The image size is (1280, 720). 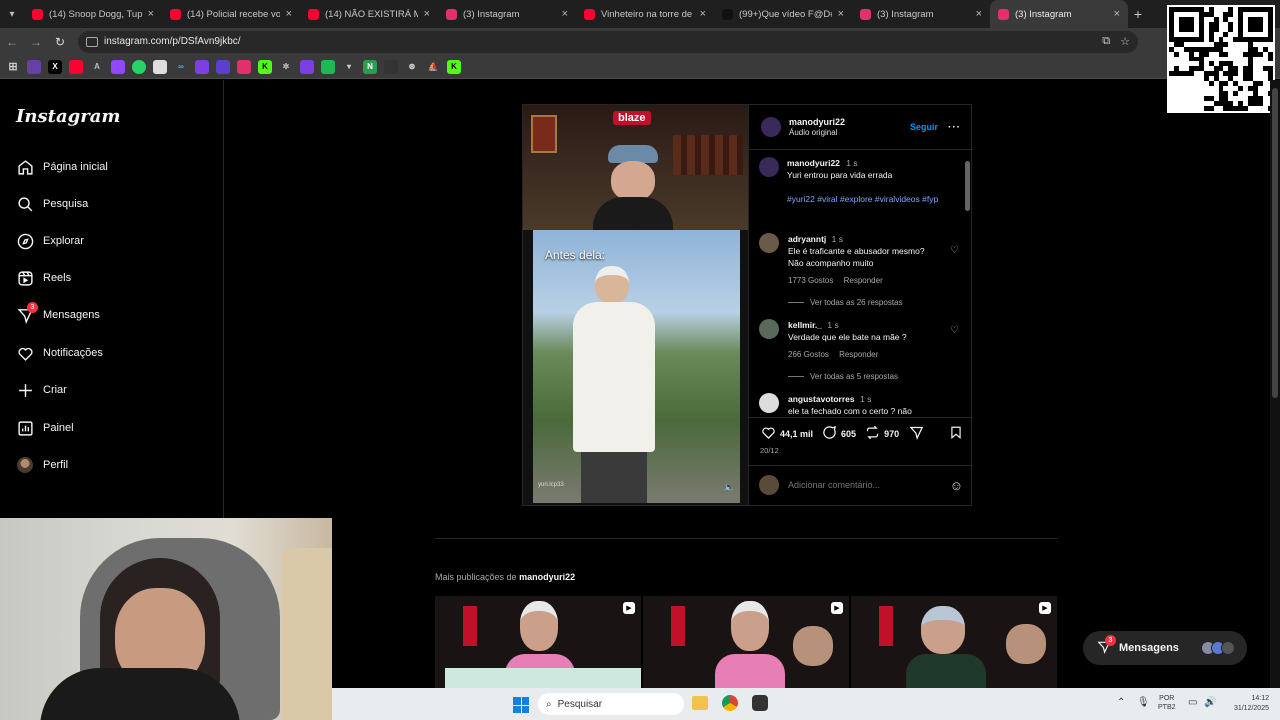 I want to click on bookmark-game-icon: ⛵, so click(x=433, y=67).